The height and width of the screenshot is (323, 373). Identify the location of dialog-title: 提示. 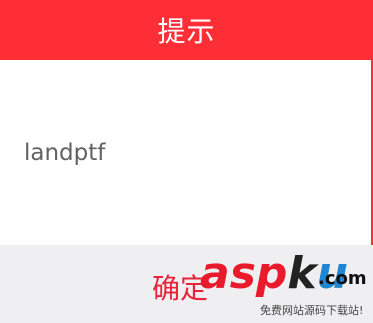
(186, 31).